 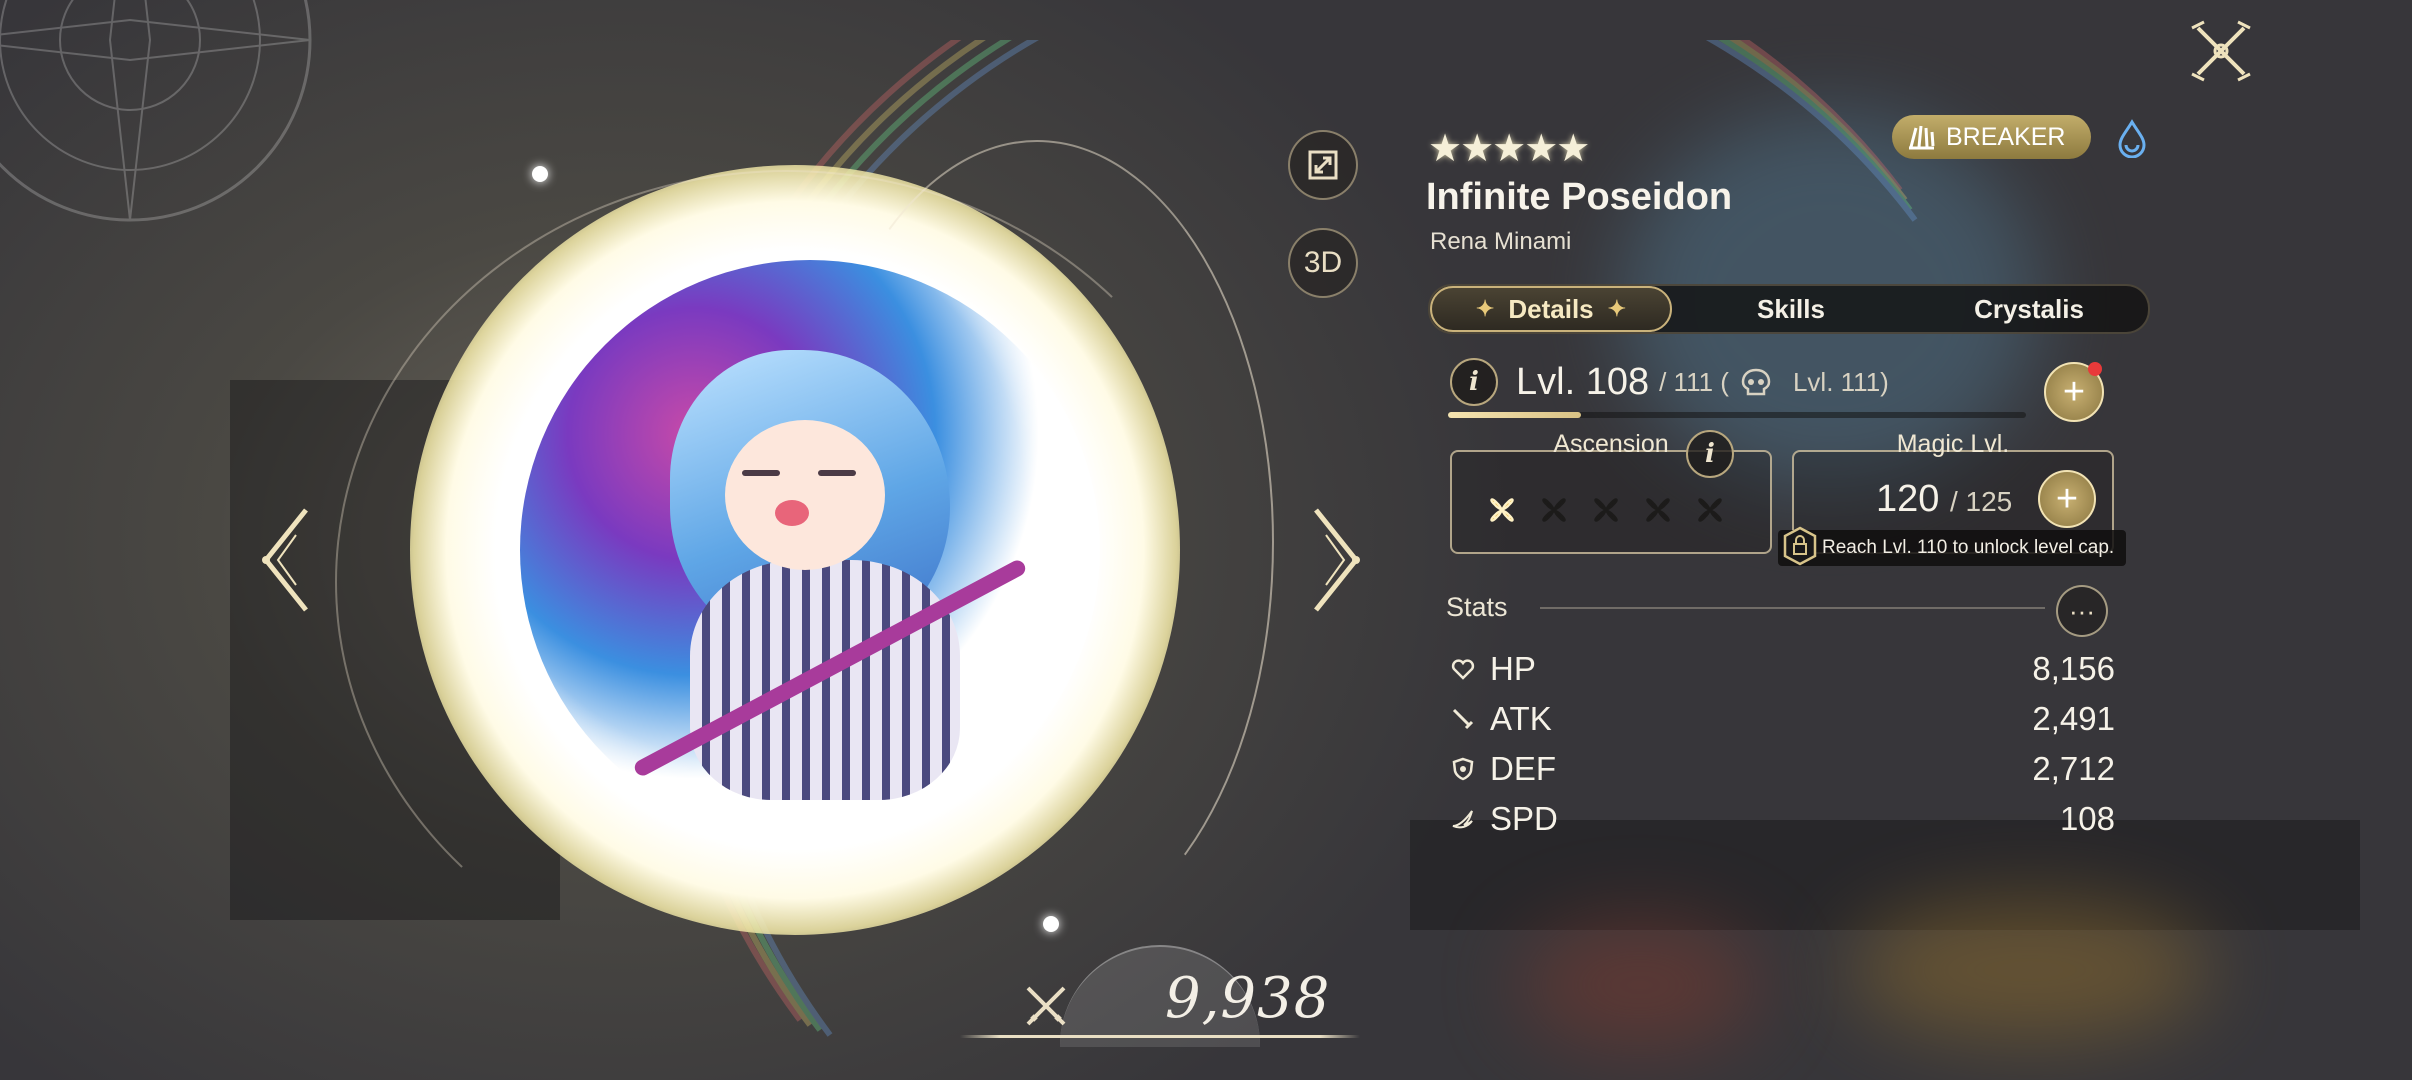 What do you see at coordinates (1502, 510) in the screenshot?
I see `ascension-star-filled-icon` at bounding box center [1502, 510].